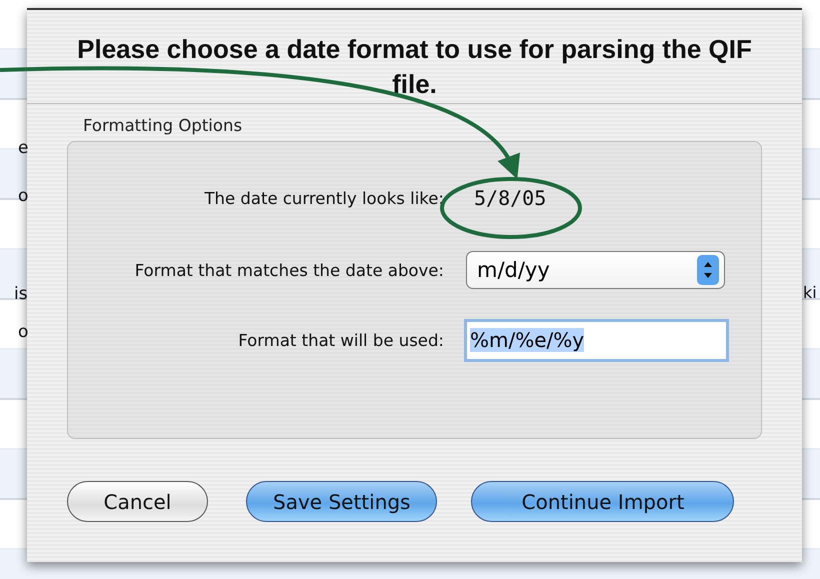 This screenshot has width=820, height=579. What do you see at coordinates (23, 148) in the screenshot?
I see `table-cell: e` at bounding box center [23, 148].